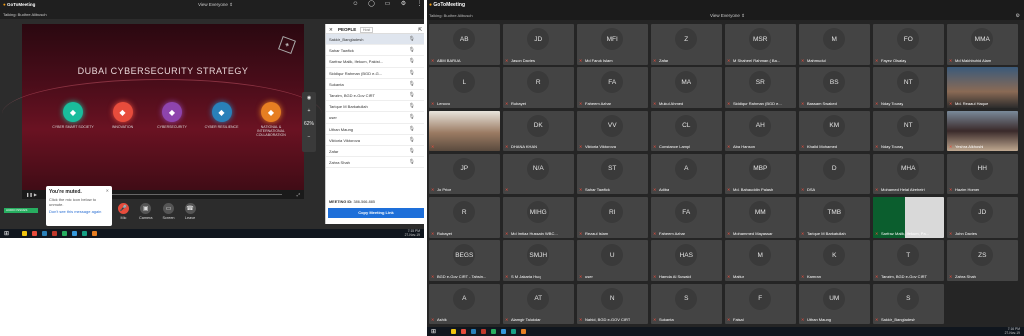  I want to click on people-list-item: Viktoria Viktorova 🎙, so click(375, 140).